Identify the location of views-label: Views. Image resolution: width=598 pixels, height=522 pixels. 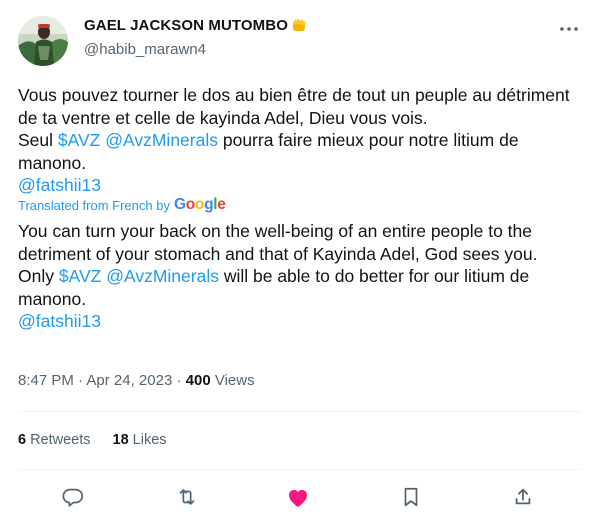
(234, 380).